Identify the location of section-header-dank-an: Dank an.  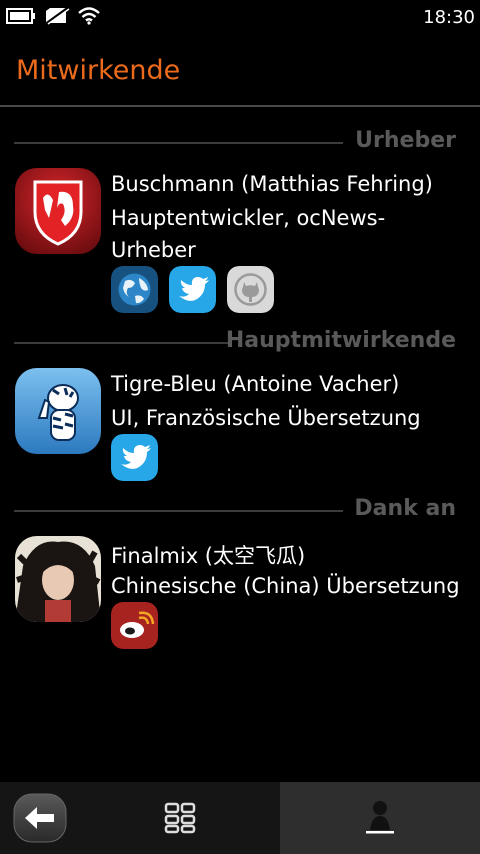
(240, 511).